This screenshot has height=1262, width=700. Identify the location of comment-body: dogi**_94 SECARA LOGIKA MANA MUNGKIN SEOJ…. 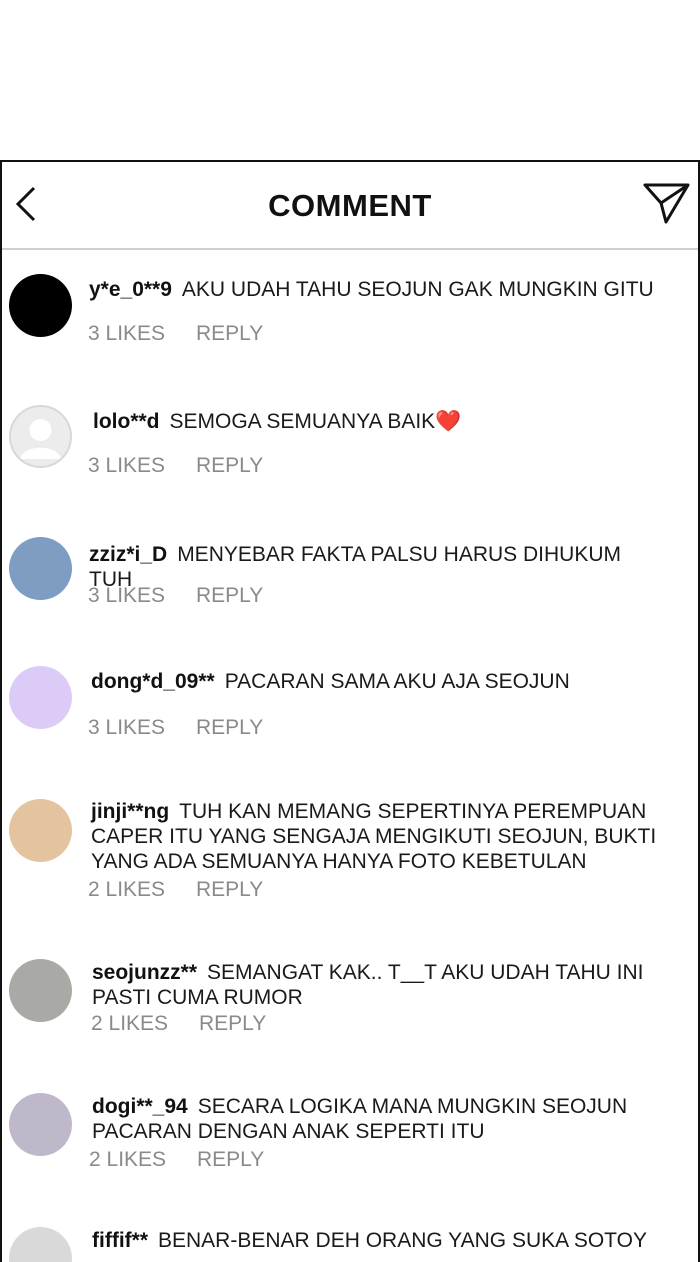
(375, 1119).